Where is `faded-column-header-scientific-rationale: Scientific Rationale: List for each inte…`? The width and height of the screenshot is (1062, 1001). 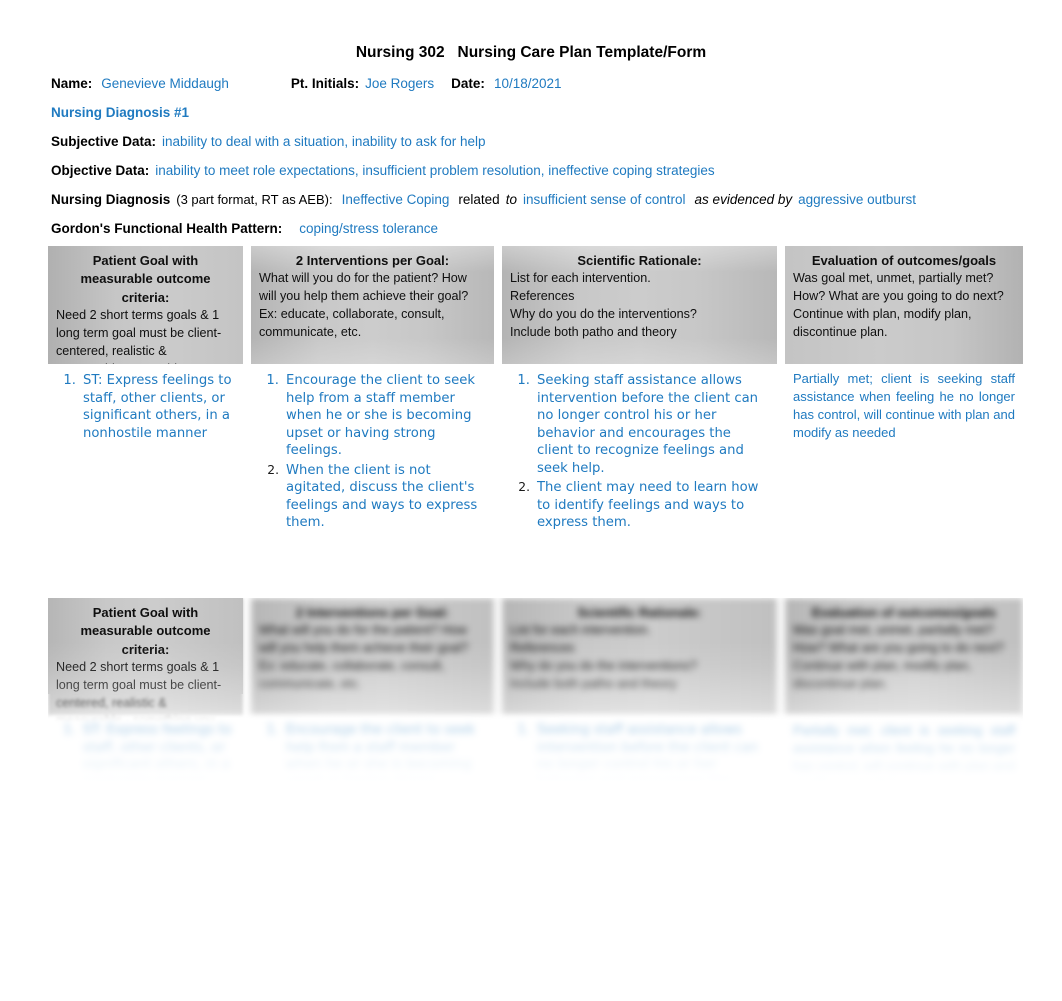 faded-column-header-scientific-rationale: Scientific Rationale: List for each inte… is located at coordinates (639, 657).